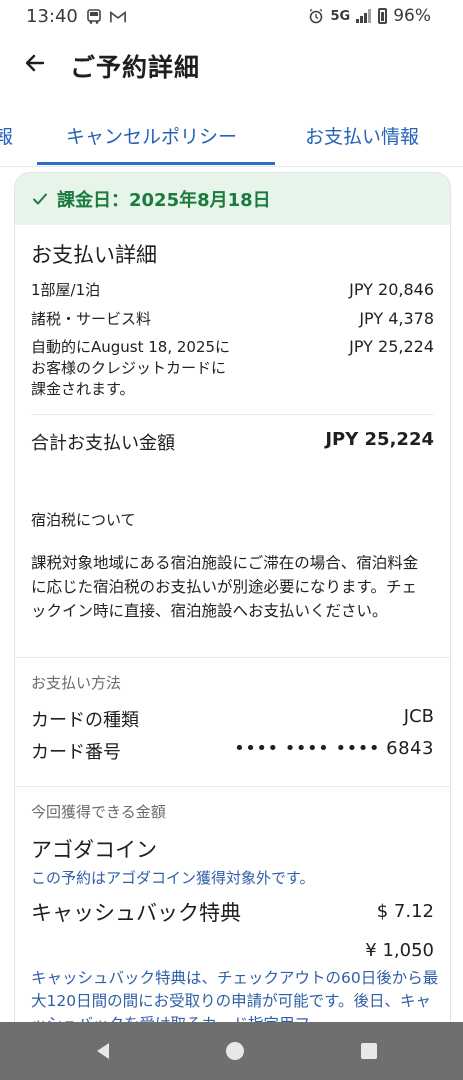 The width and height of the screenshot is (463, 1080). I want to click on total-value: JPY 25,224, so click(379, 439).